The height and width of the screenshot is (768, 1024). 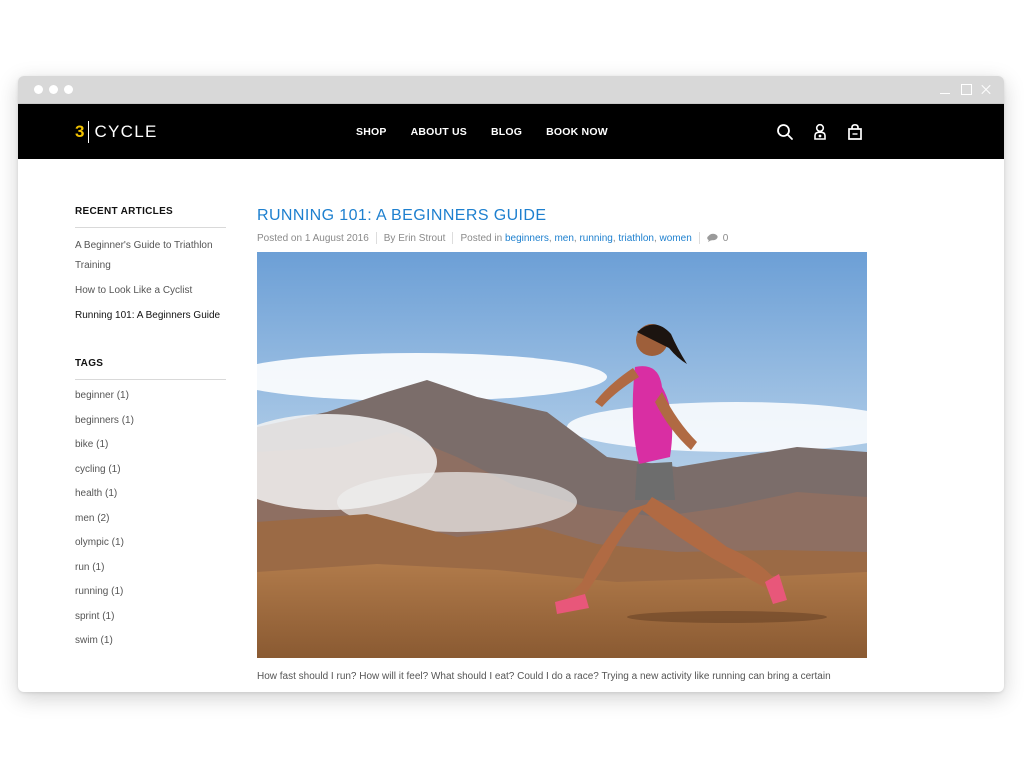 What do you see at coordinates (150, 445) in the screenshot?
I see `tag-link: bike (1)` at bounding box center [150, 445].